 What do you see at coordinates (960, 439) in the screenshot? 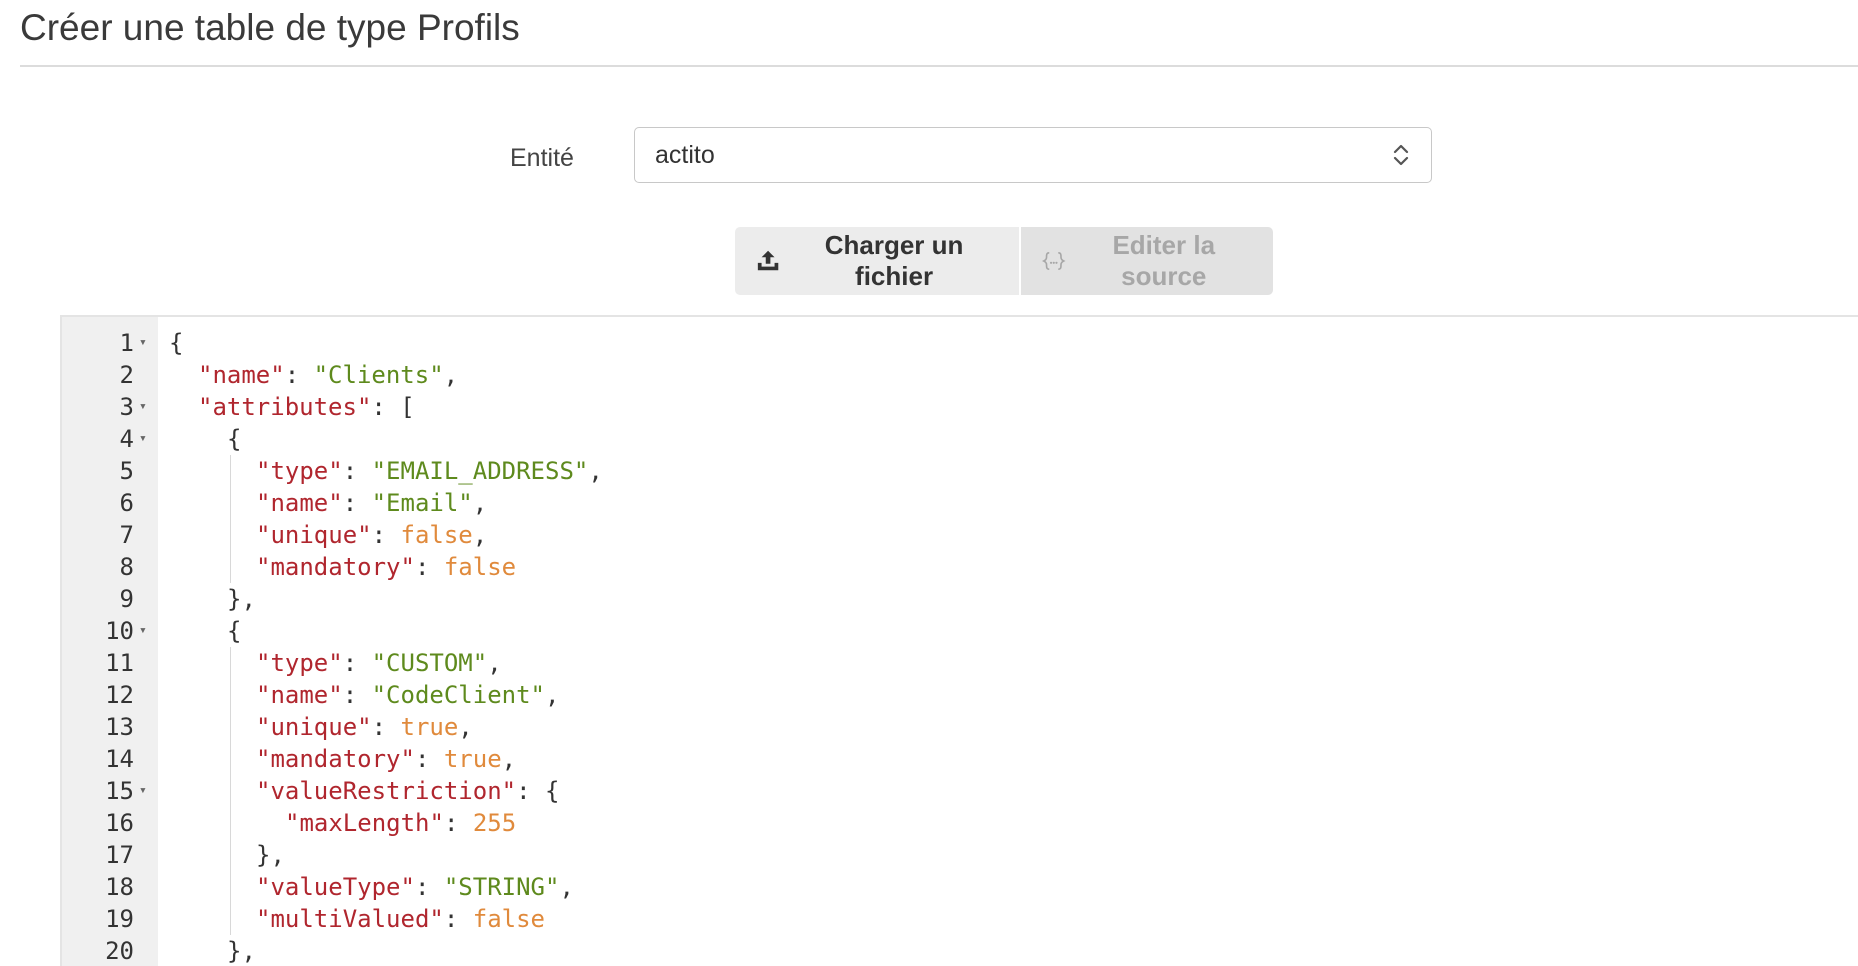
I see `code-line: 4 ▾ {` at bounding box center [960, 439].